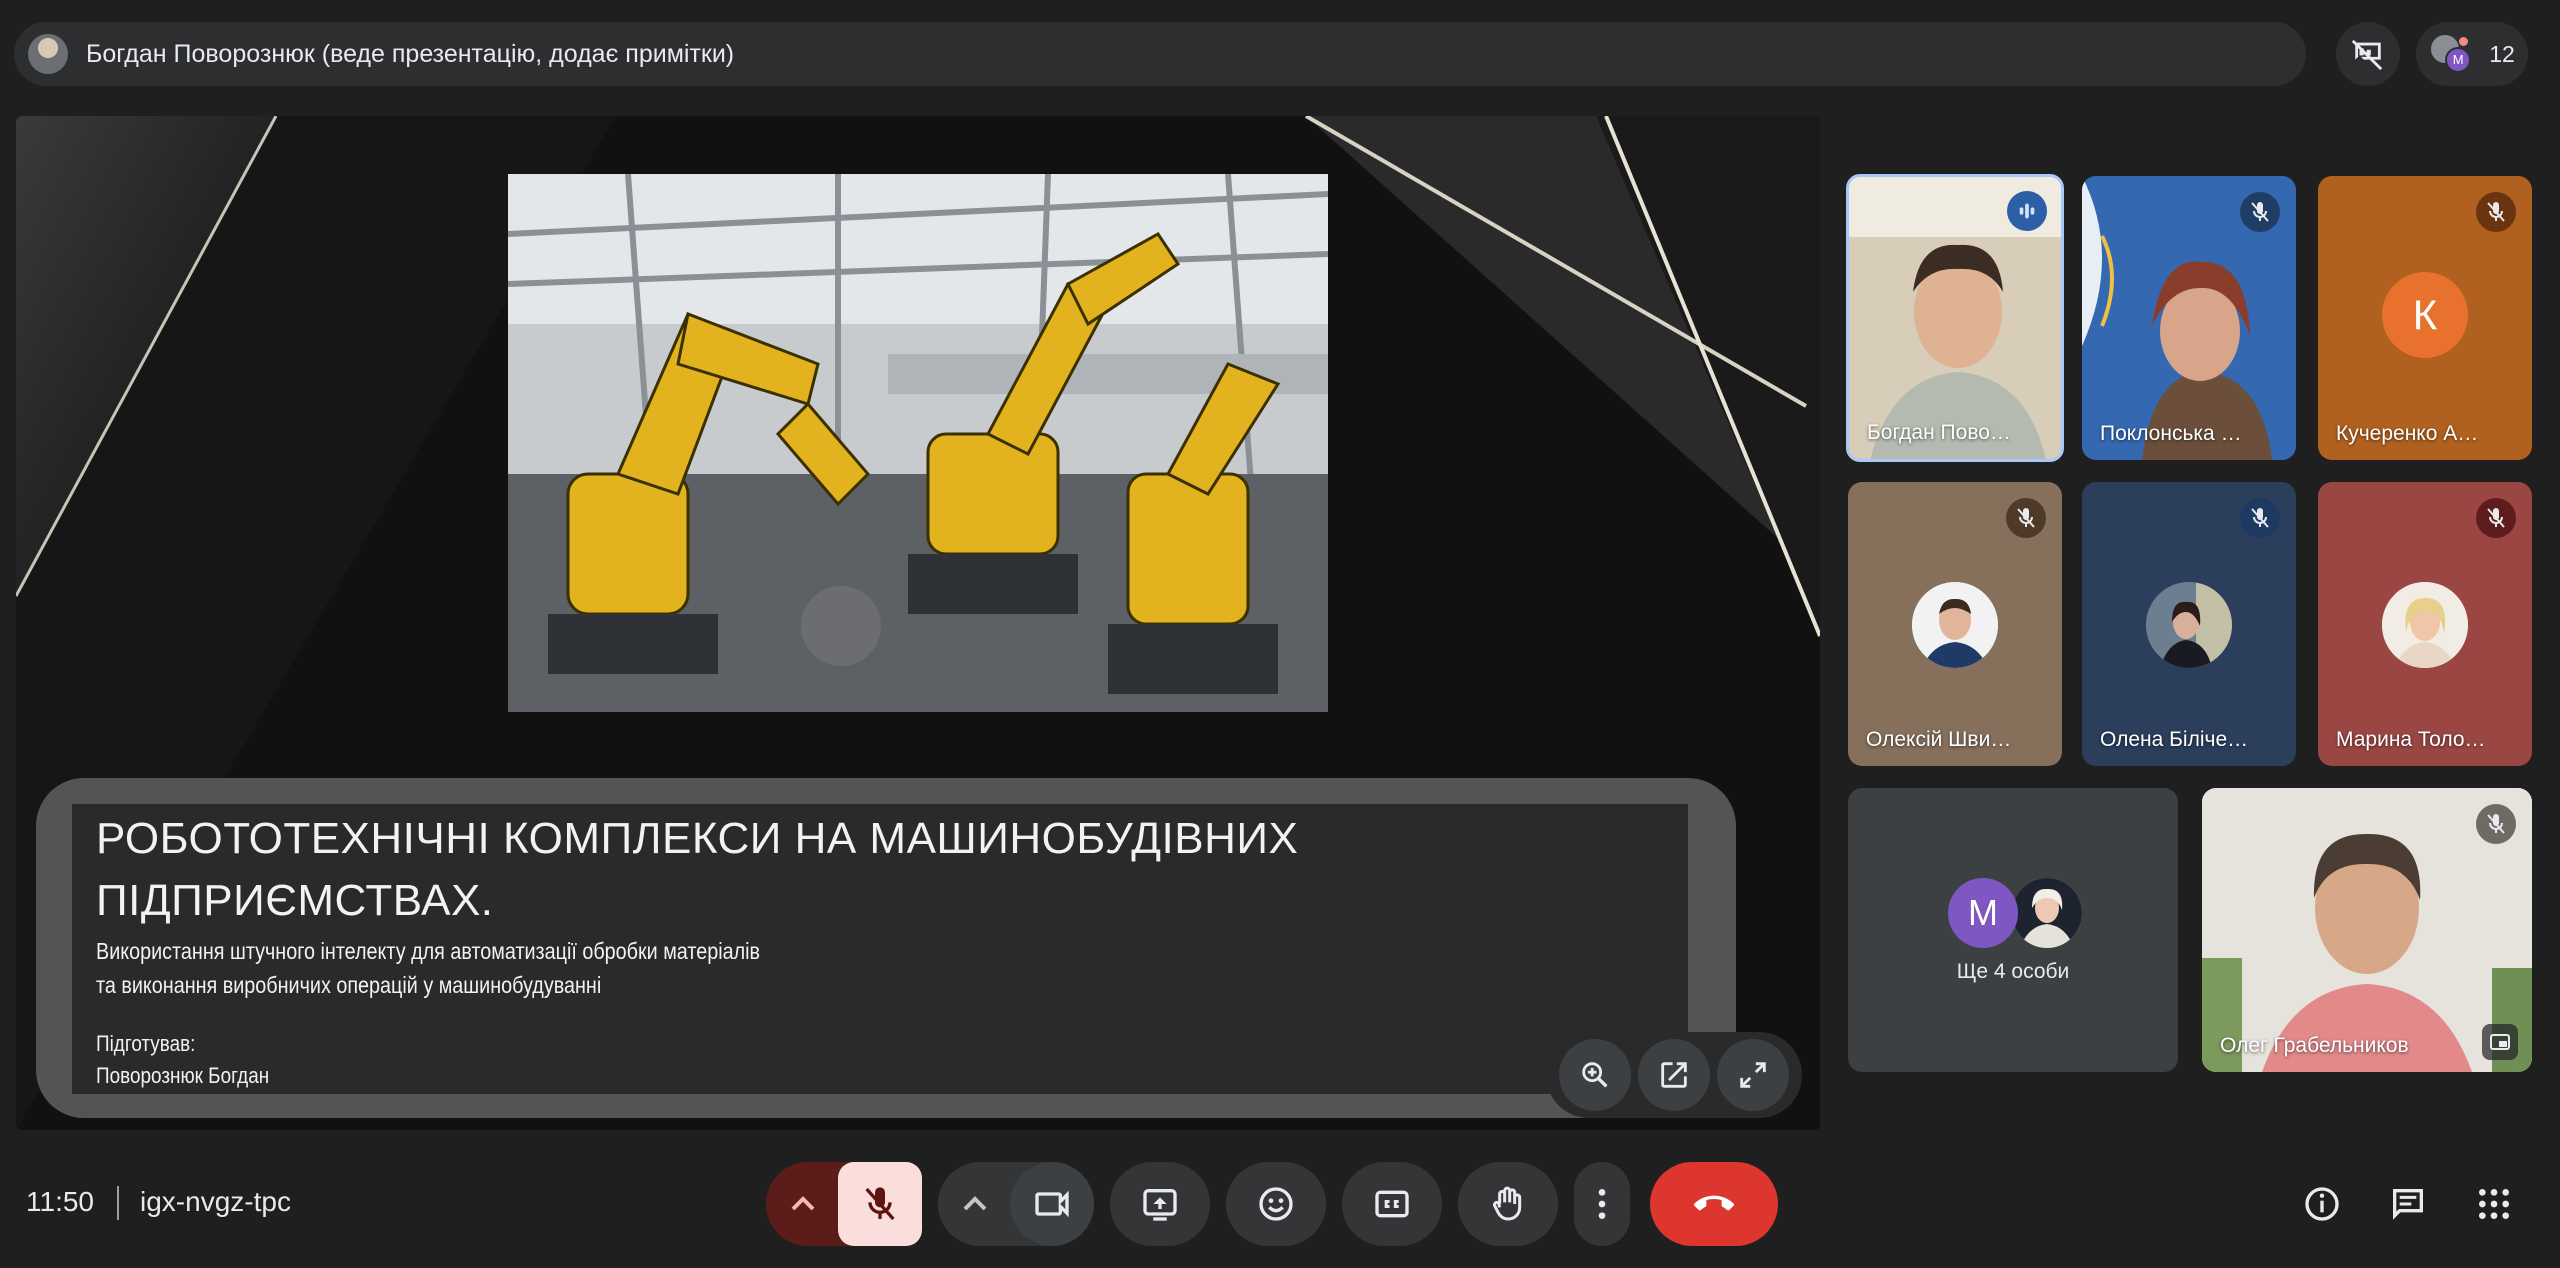 This screenshot has height=1268, width=2560. I want to click on speaking-indicator, so click(2027, 211).